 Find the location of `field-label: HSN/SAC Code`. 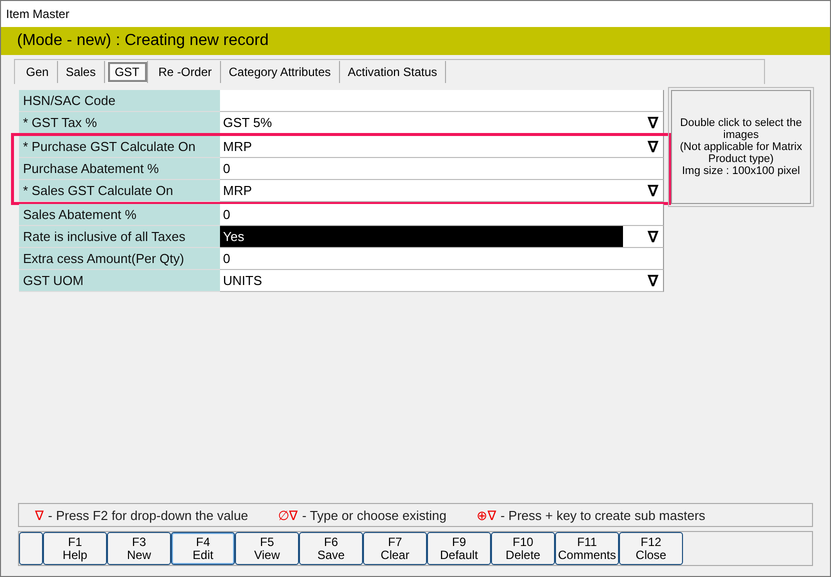

field-label: HSN/SAC Code is located at coordinates (119, 101).